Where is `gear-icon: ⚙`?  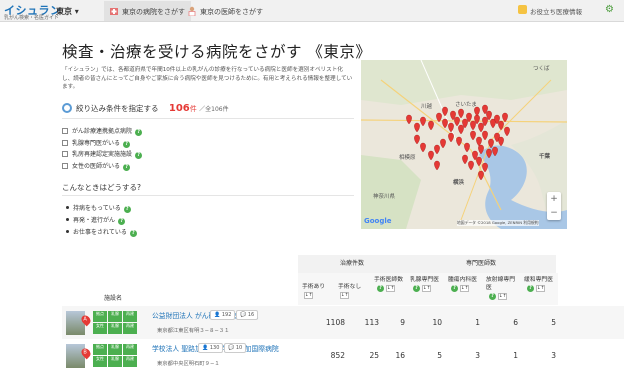
gear-icon: ⚙ is located at coordinates (609, 9).